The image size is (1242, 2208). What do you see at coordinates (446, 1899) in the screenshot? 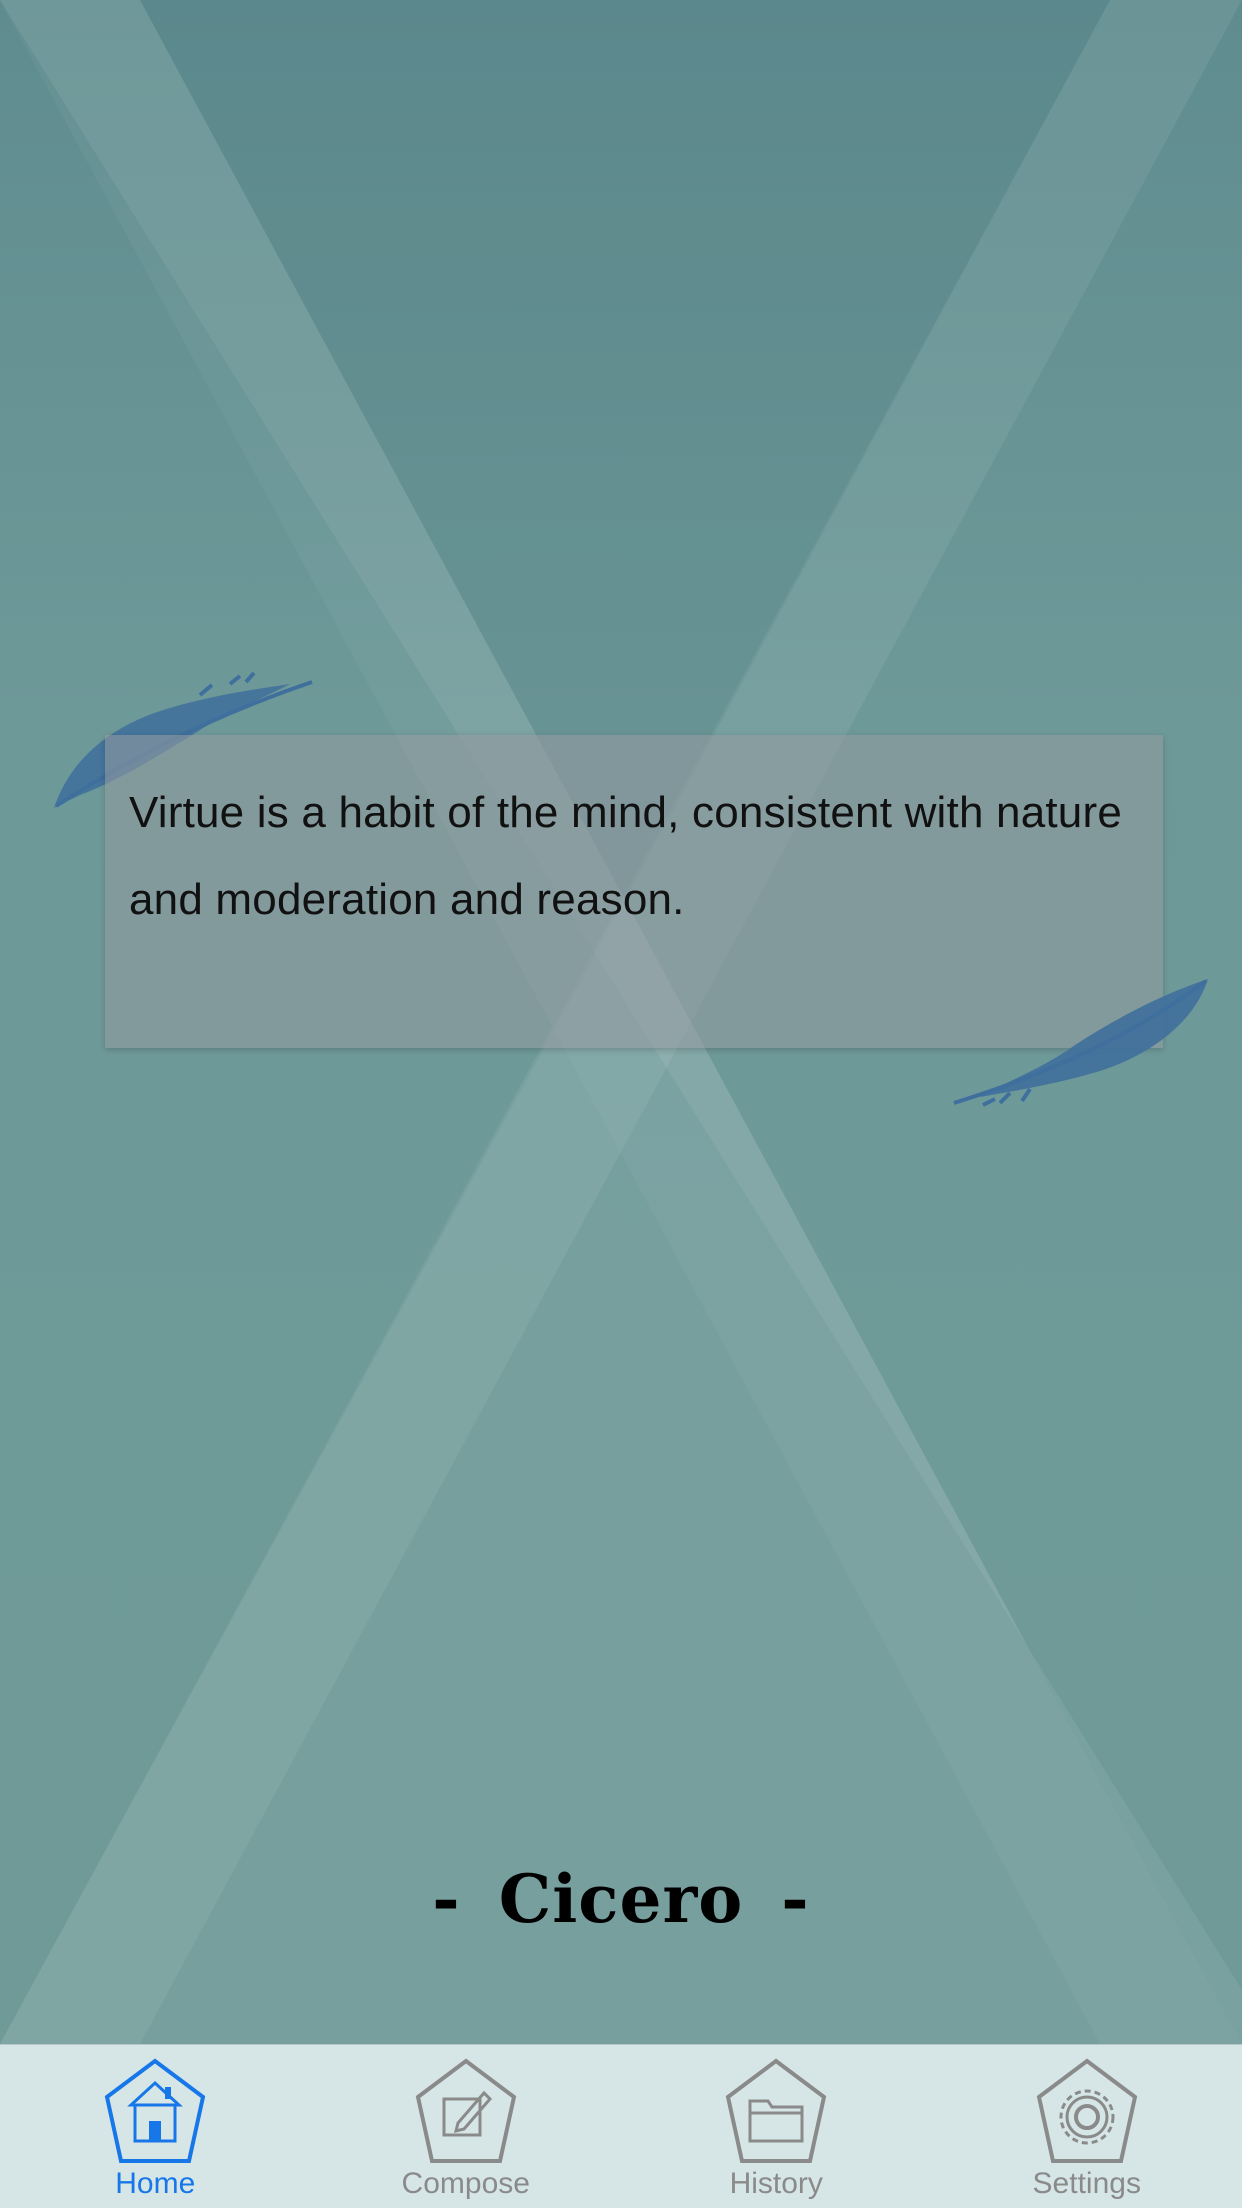
I see `author-prefix-dash: -` at bounding box center [446, 1899].